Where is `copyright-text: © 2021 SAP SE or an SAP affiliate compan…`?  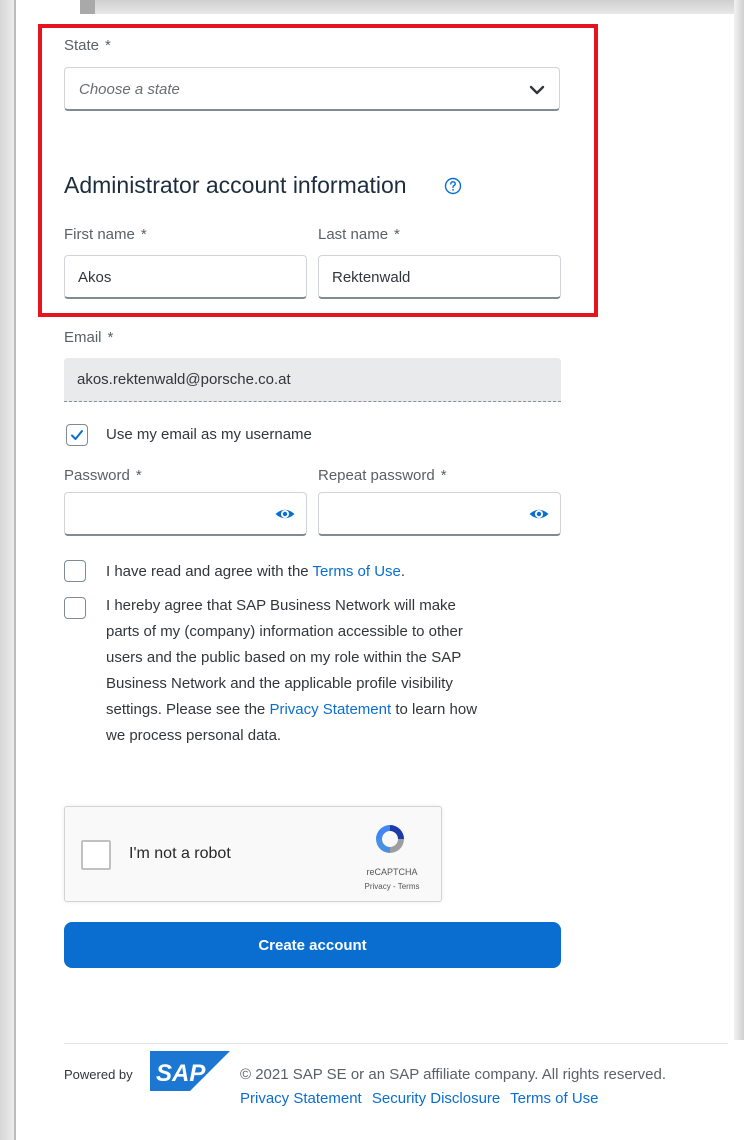
copyright-text: © 2021 SAP SE or an SAP affiliate compan… is located at coordinates (453, 1074).